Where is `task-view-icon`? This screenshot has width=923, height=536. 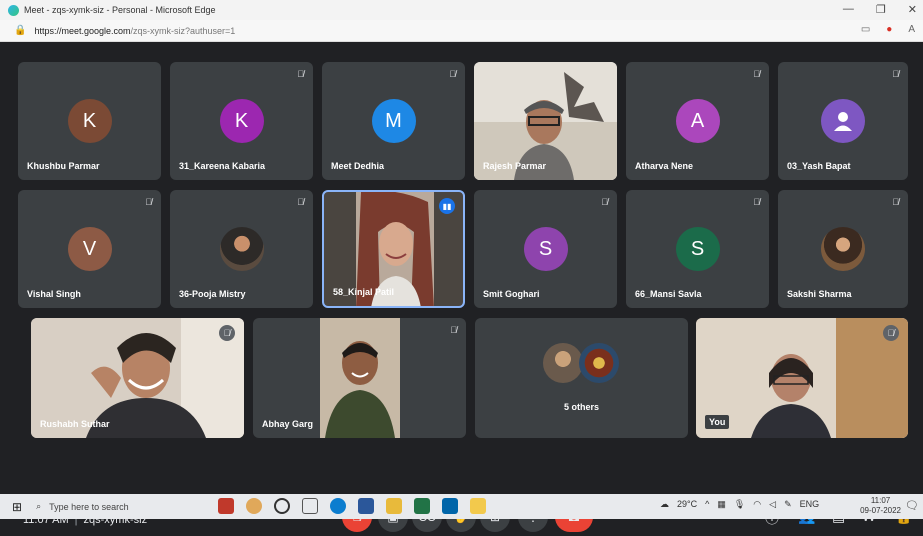
task-view-icon is located at coordinates (310, 506).